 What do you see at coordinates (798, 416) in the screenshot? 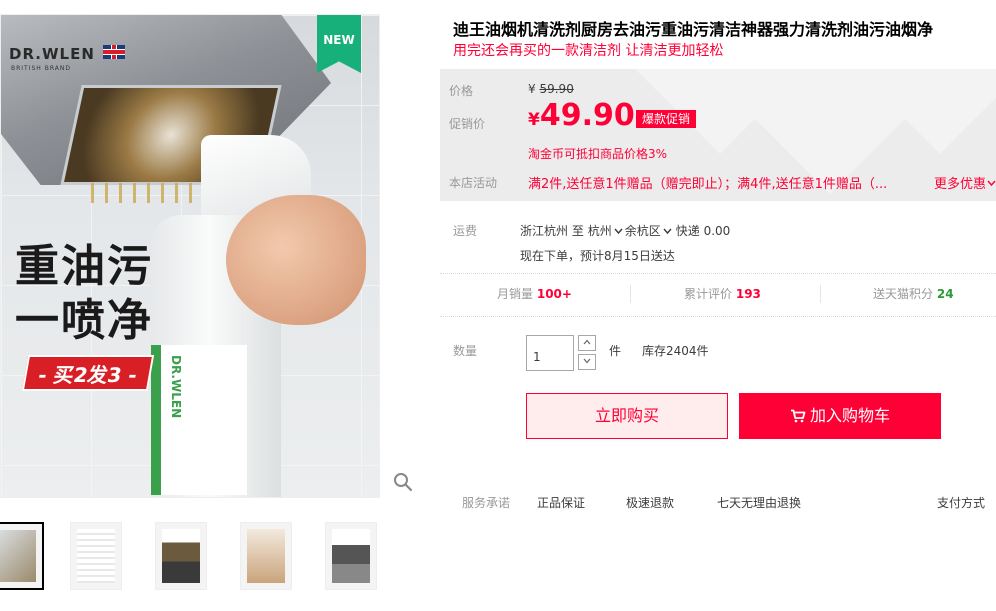
I see `cart-icon` at bounding box center [798, 416].